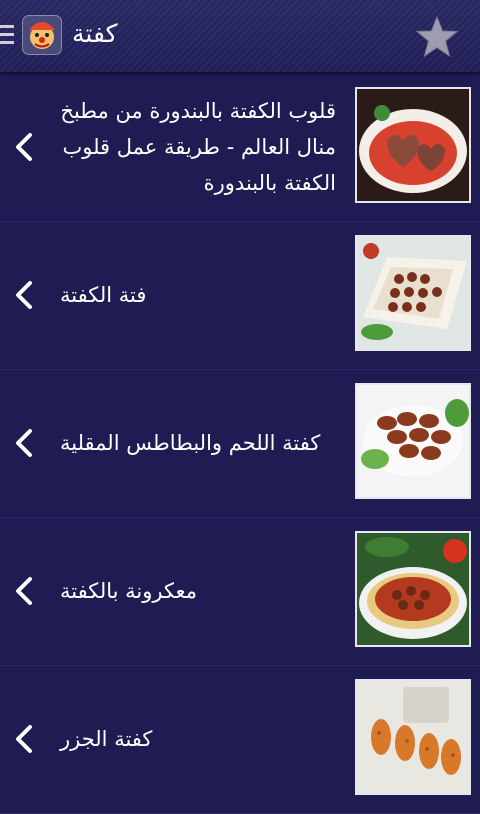 The image size is (480, 814). I want to click on recipe-title: فتة الكفتة, so click(103, 295).